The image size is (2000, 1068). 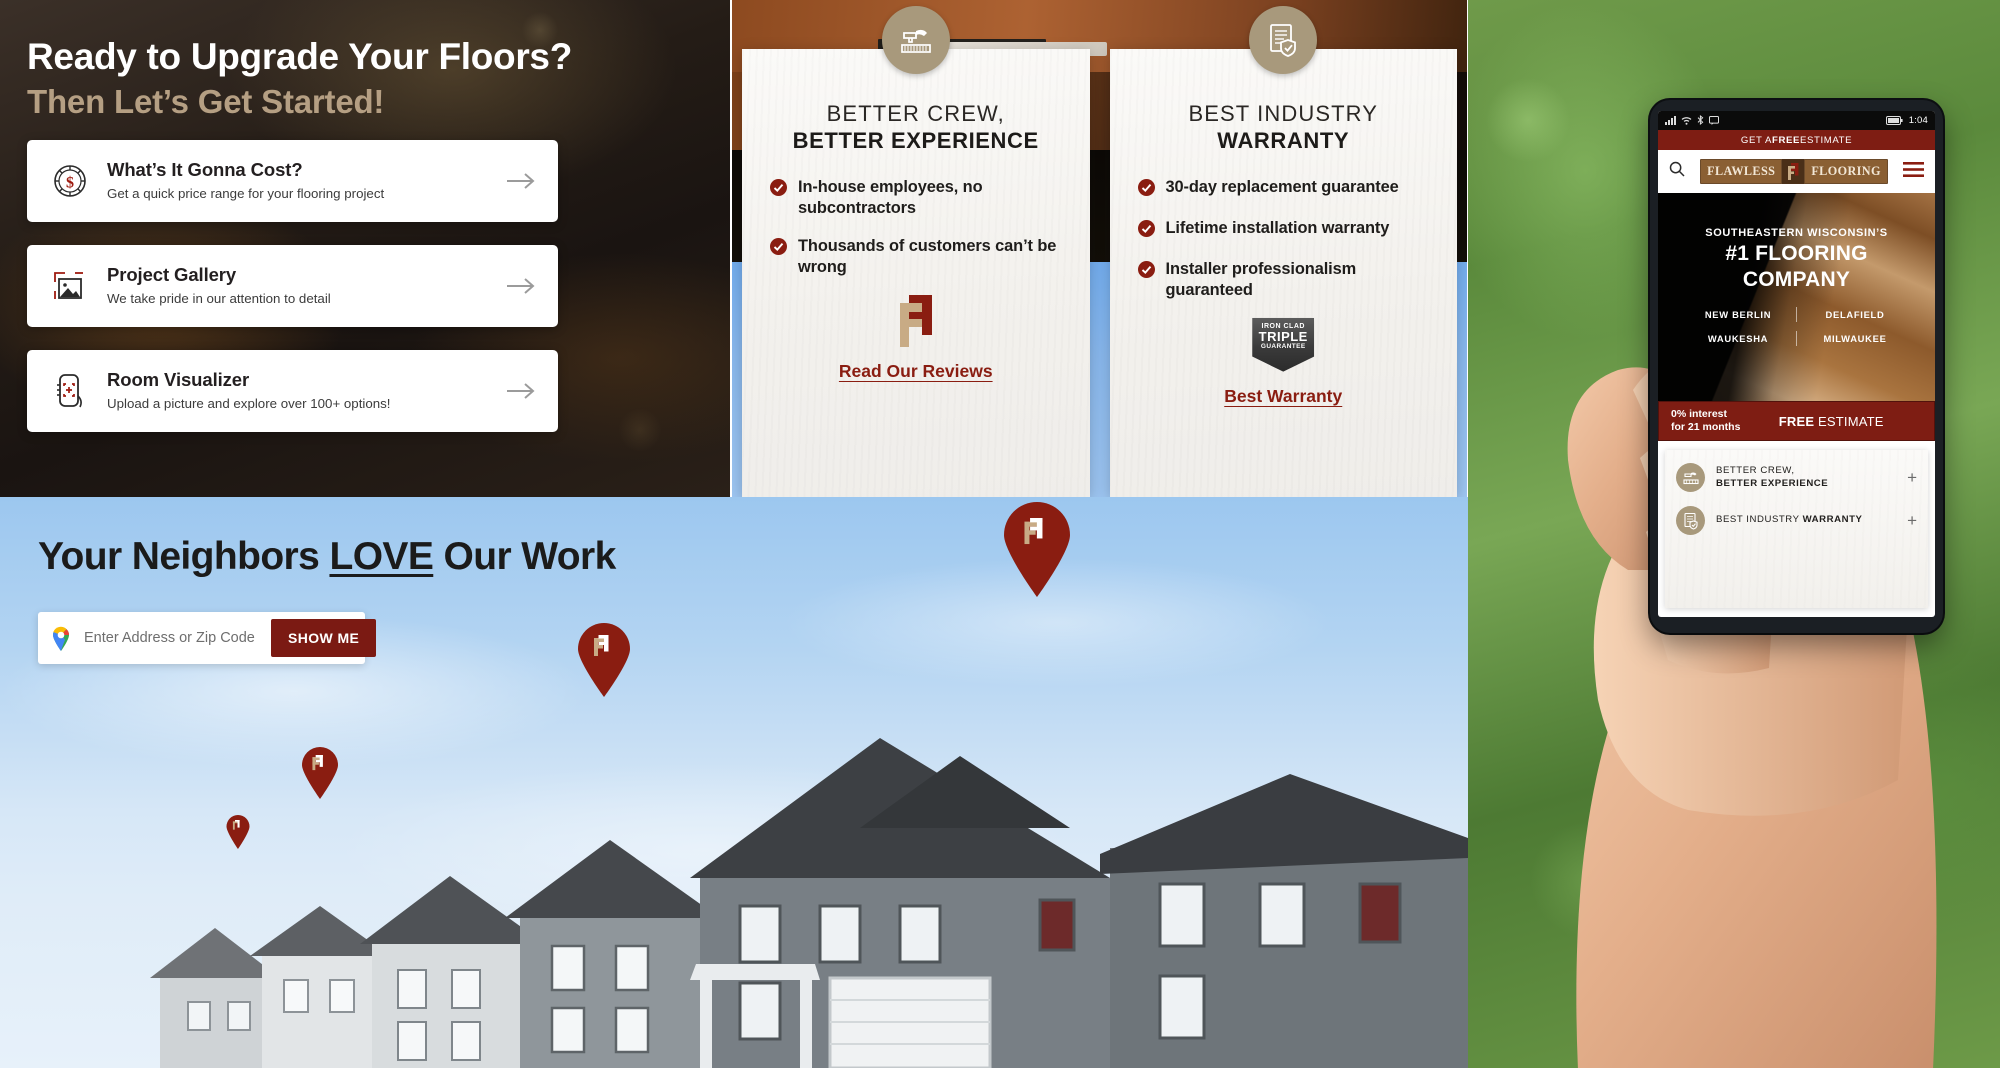 What do you see at coordinates (205, 170) in the screenshot?
I see `cta-title: What’s It Gonna Cost?` at bounding box center [205, 170].